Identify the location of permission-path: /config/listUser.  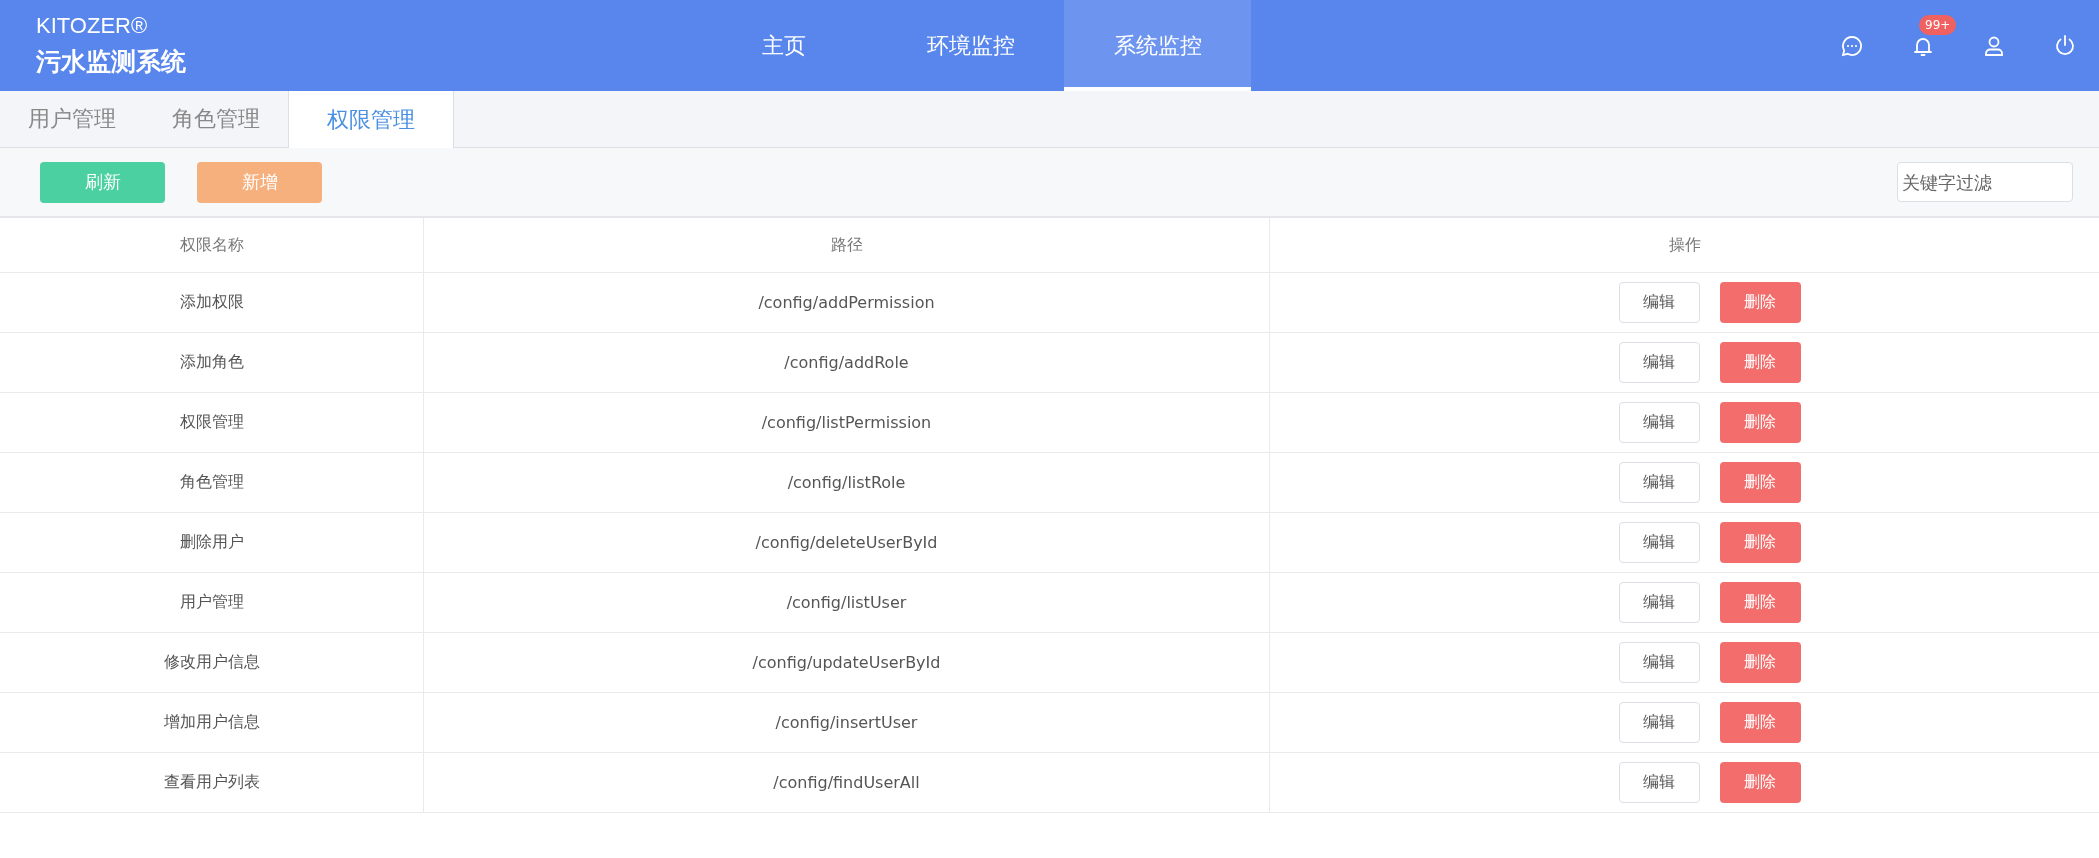
(846, 602).